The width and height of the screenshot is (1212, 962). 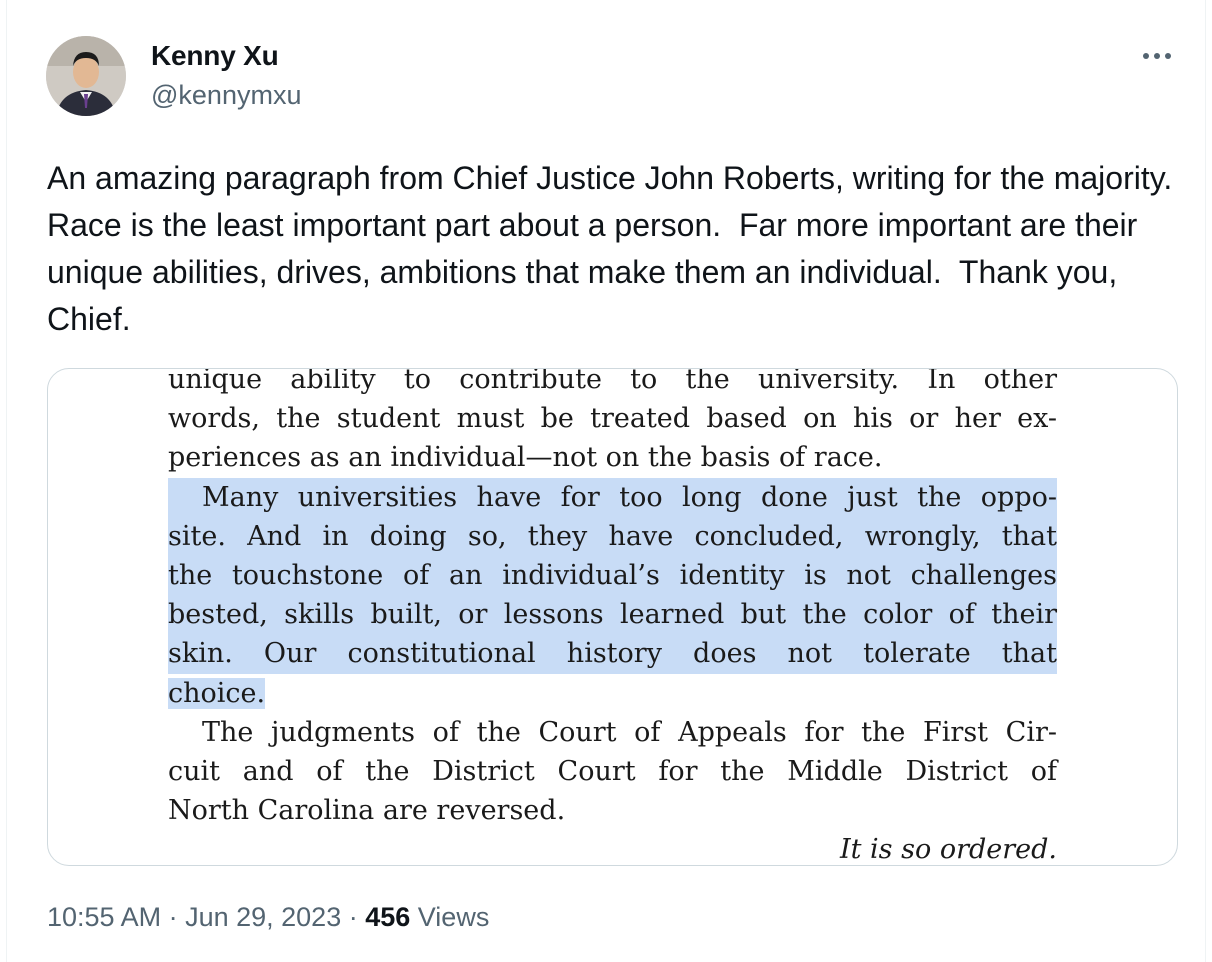 I want to click on more-options-button, so click(x=1157, y=56).